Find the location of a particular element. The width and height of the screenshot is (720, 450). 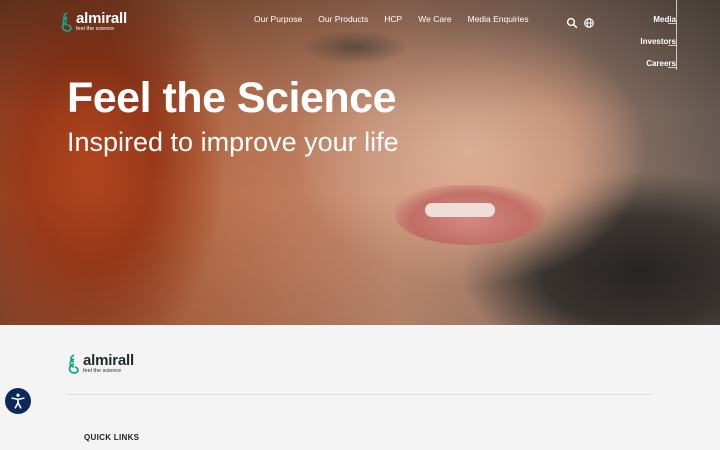

nav-our-purpose: Our Purpose is located at coordinates (278, 19).